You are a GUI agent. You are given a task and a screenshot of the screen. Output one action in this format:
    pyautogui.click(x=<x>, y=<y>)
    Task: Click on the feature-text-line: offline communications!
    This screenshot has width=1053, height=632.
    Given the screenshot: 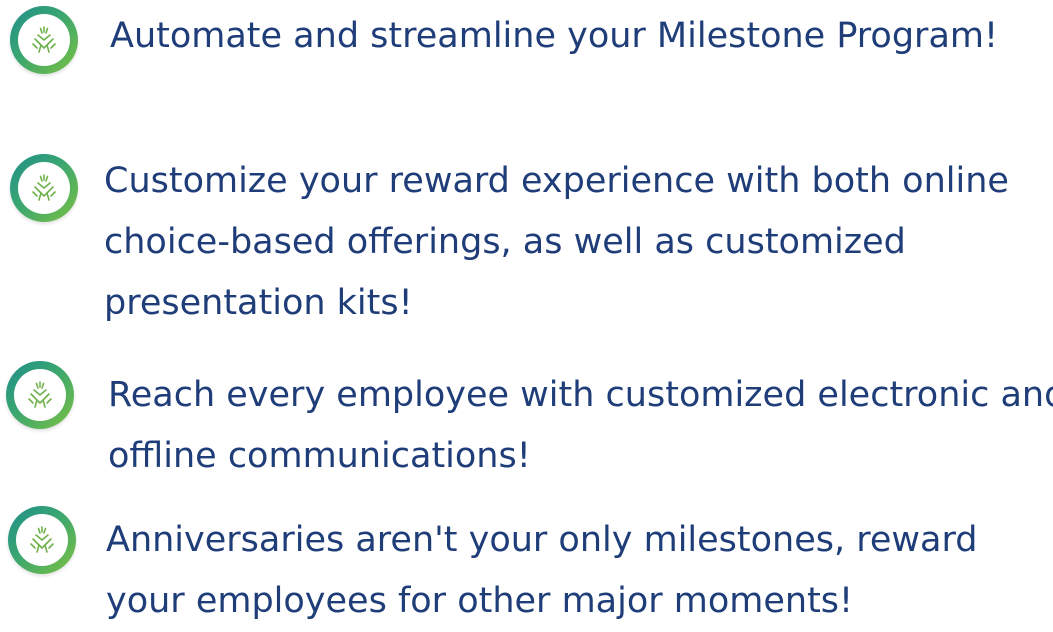 What is the action you would take?
    pyautogui.click(x=319, y=456)
    